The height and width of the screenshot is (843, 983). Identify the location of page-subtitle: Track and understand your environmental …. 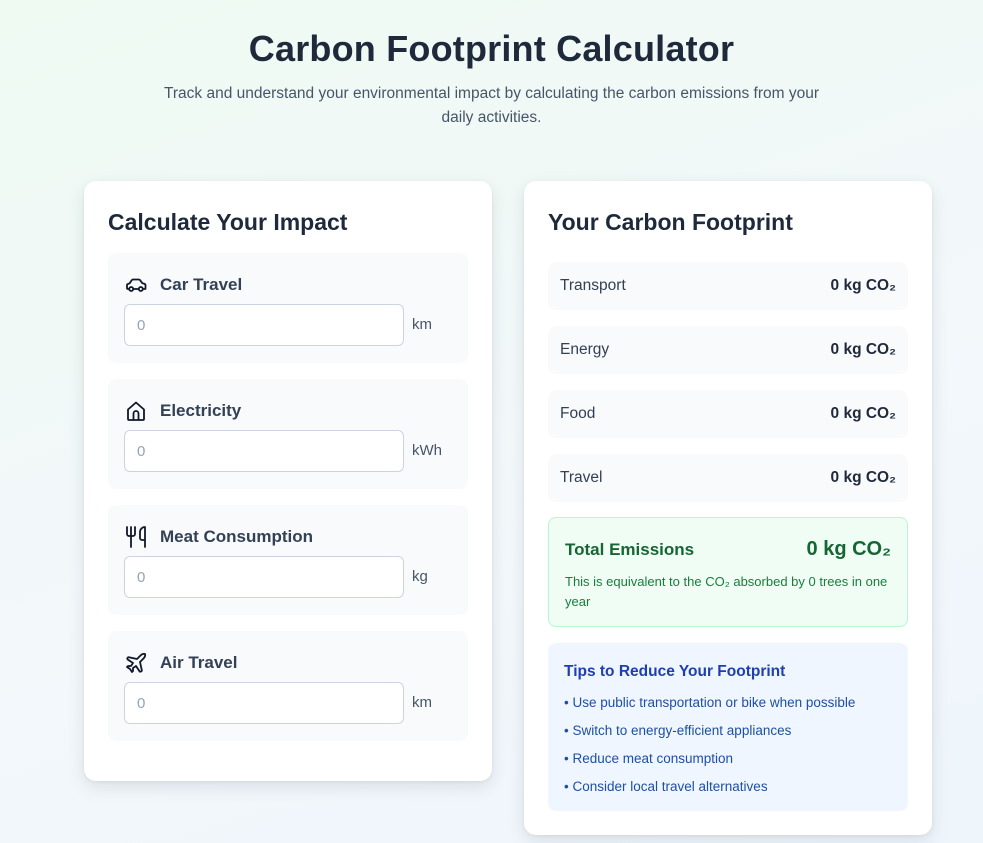
(491, 105).